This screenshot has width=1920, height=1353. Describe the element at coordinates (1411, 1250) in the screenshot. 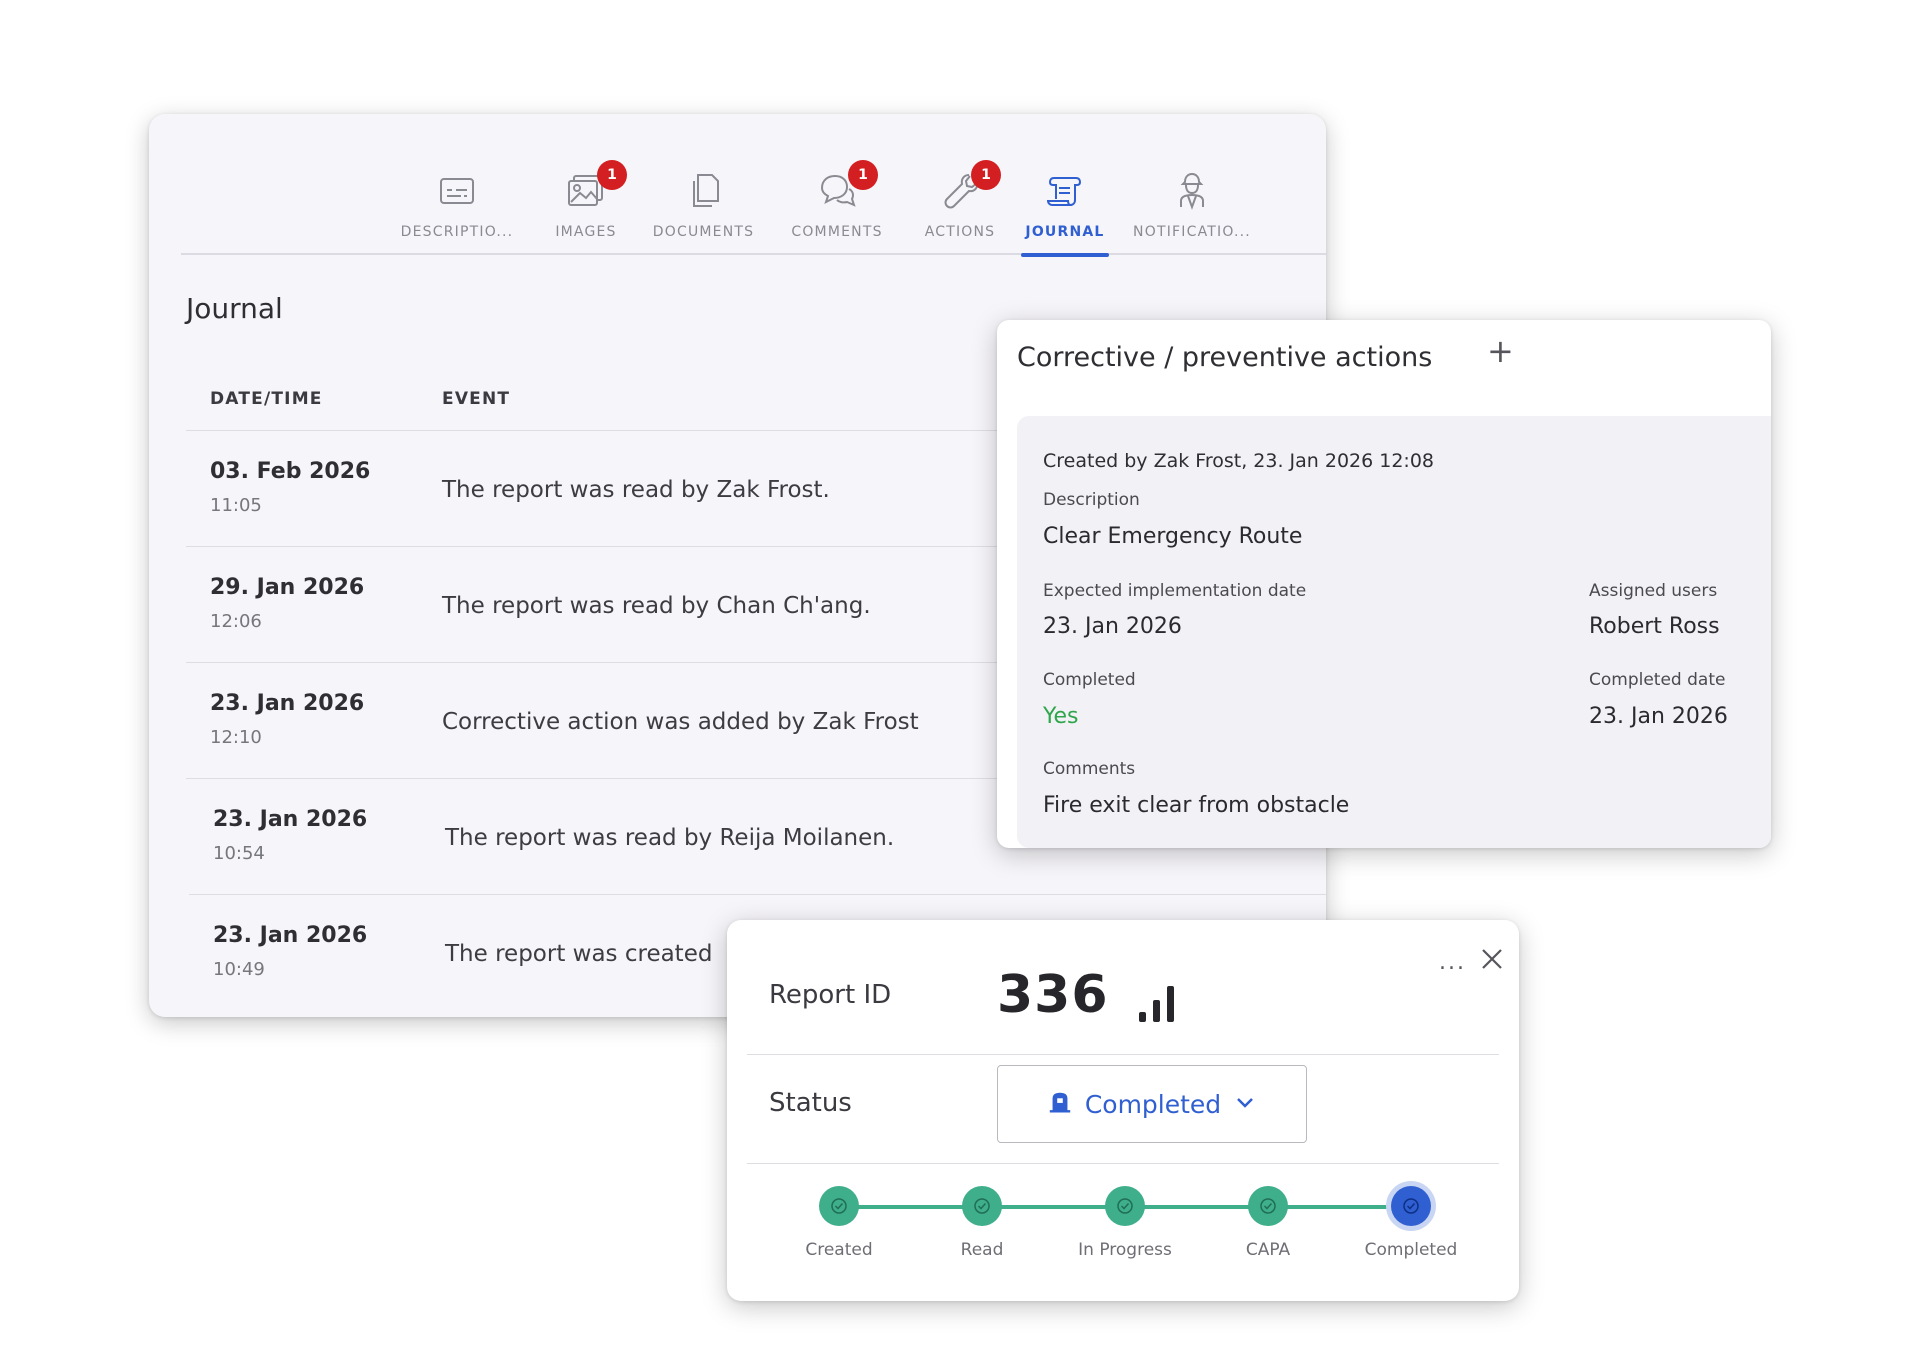

I see `step-label: Completed` at that location.